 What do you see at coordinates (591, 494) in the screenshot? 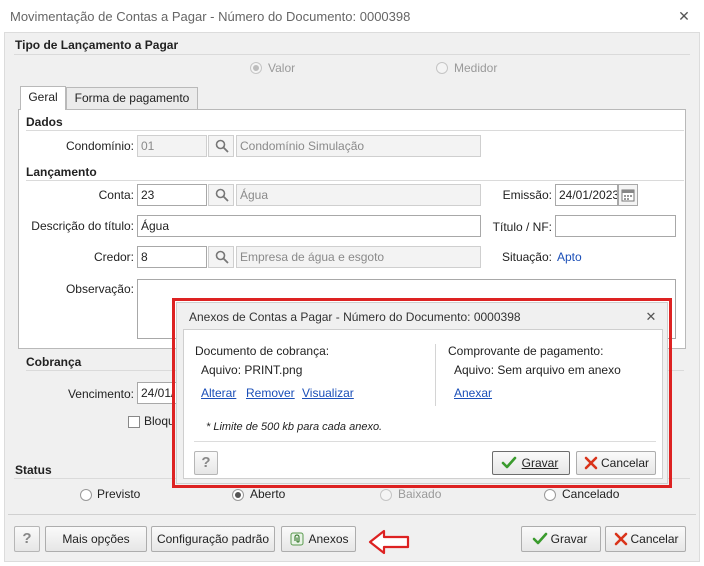
I see `radio-cancelado-label: Cancelado` at bounding box center [591, 494].